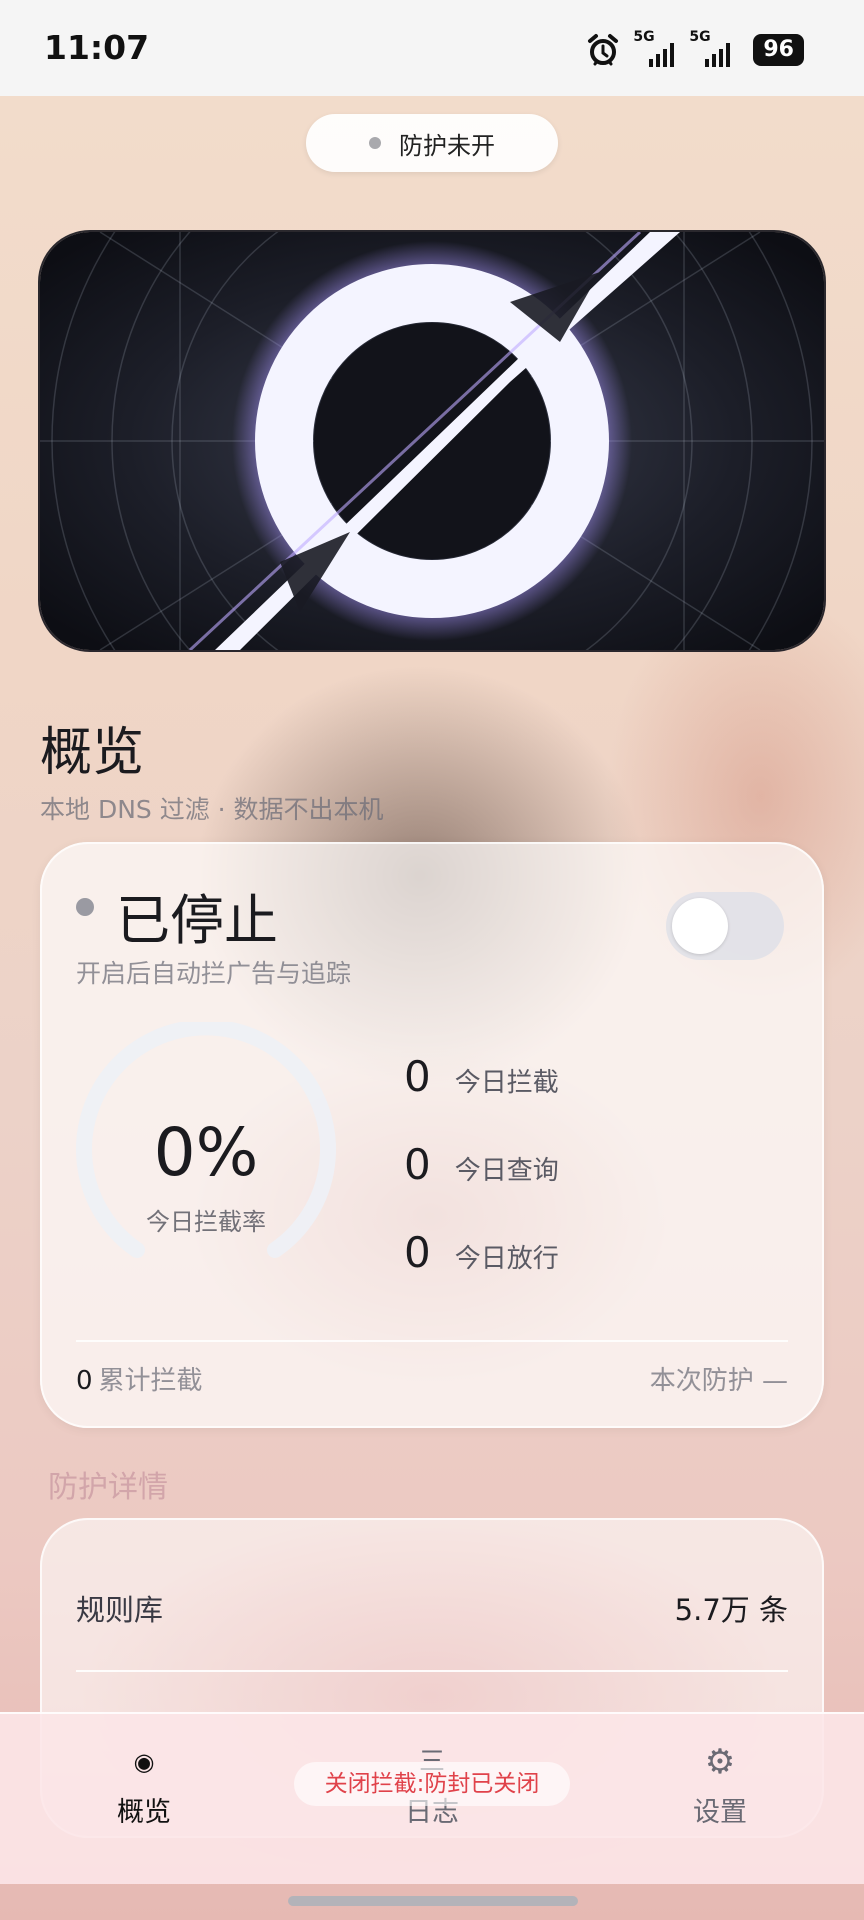  Describe the element at coordinates (84, 1381) in the screenshot. I see `total-blocked-value: 0` at that location.